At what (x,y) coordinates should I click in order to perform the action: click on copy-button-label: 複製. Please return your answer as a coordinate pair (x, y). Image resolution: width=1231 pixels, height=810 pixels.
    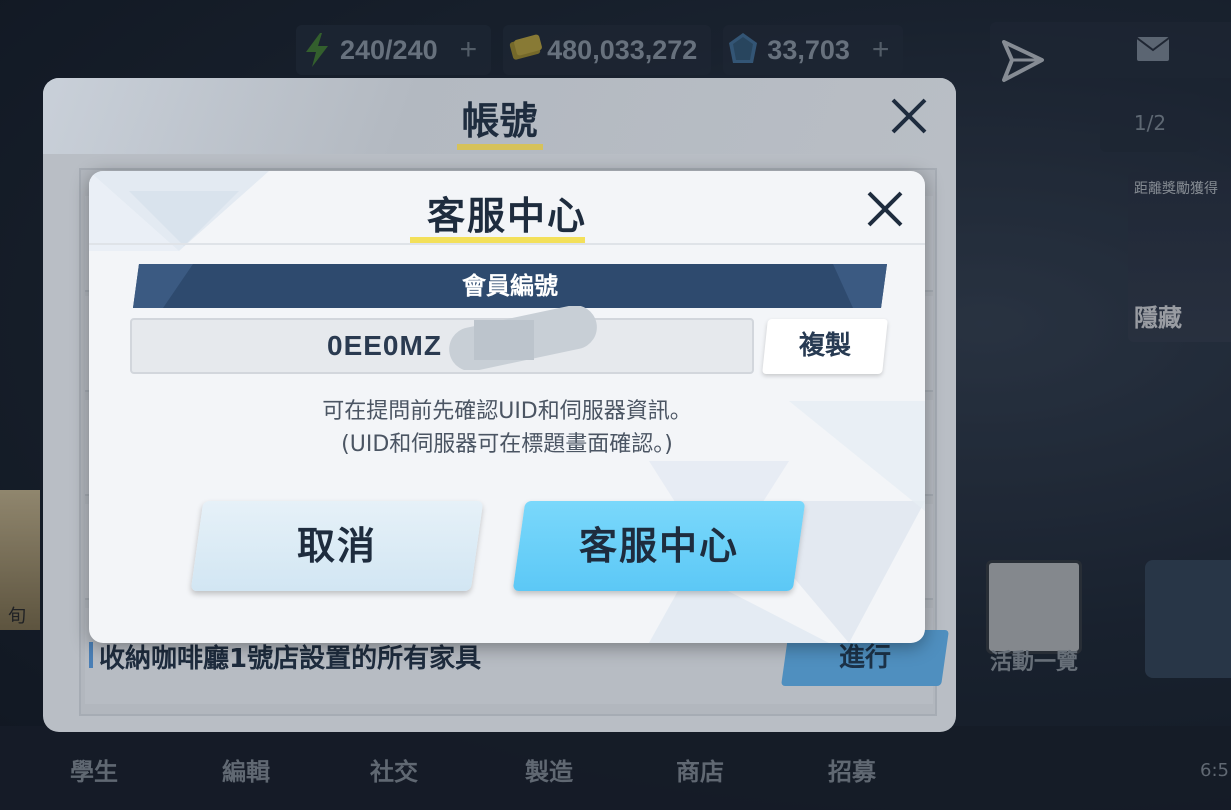
    Looking at the image, I should click on (824, 346).